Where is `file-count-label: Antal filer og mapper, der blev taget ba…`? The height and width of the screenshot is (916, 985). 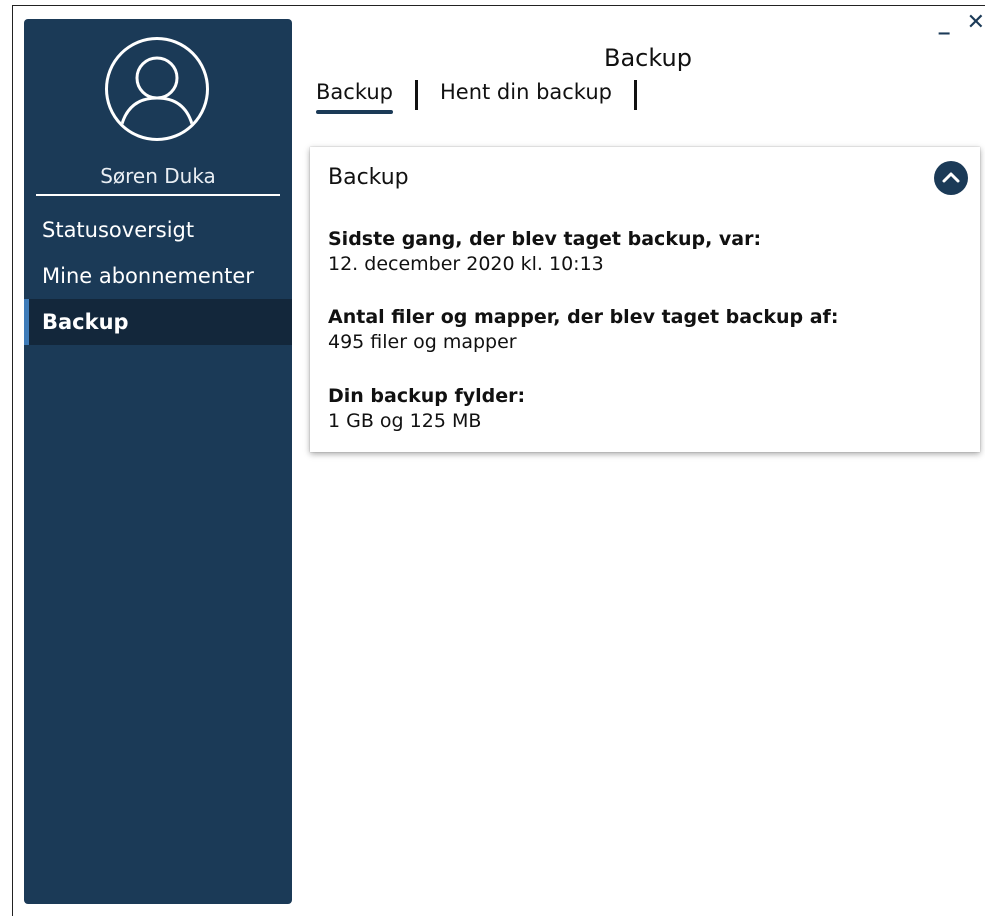
file-count-label: Antal filer og mapper, der blev taget ba… is located at coordinates (583, 317).